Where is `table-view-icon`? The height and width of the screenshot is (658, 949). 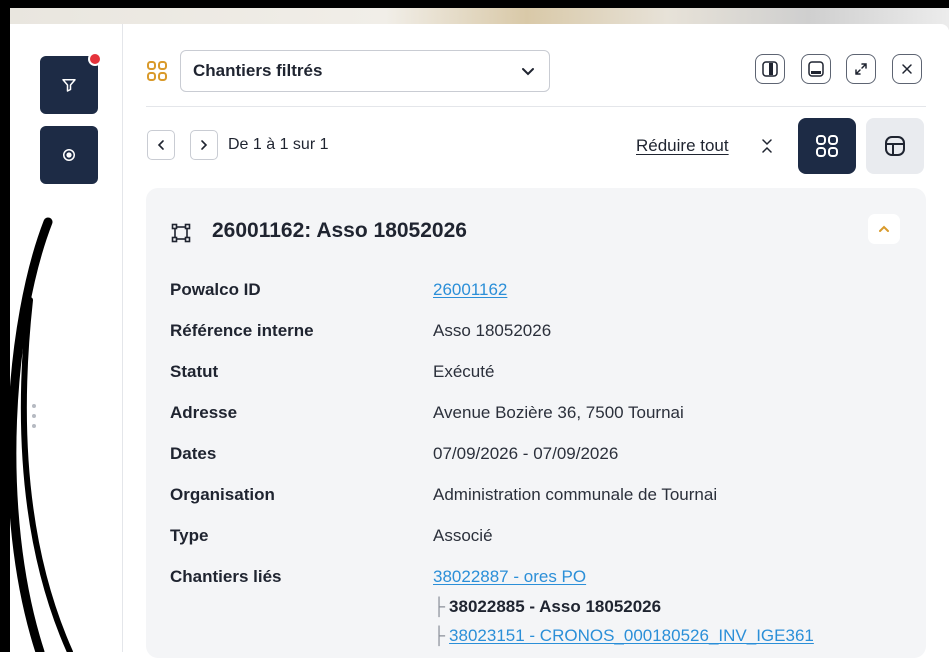 table-view-icon is located at coordinates (895, 146).